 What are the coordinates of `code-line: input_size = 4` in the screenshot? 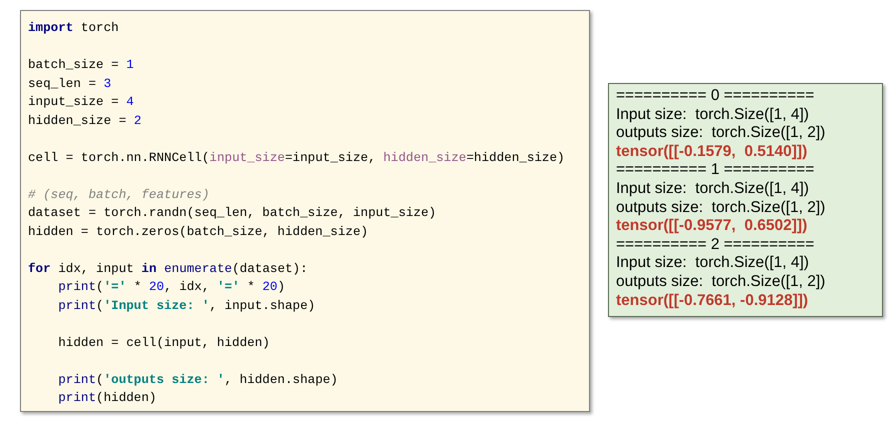 It's located at (81, 102).